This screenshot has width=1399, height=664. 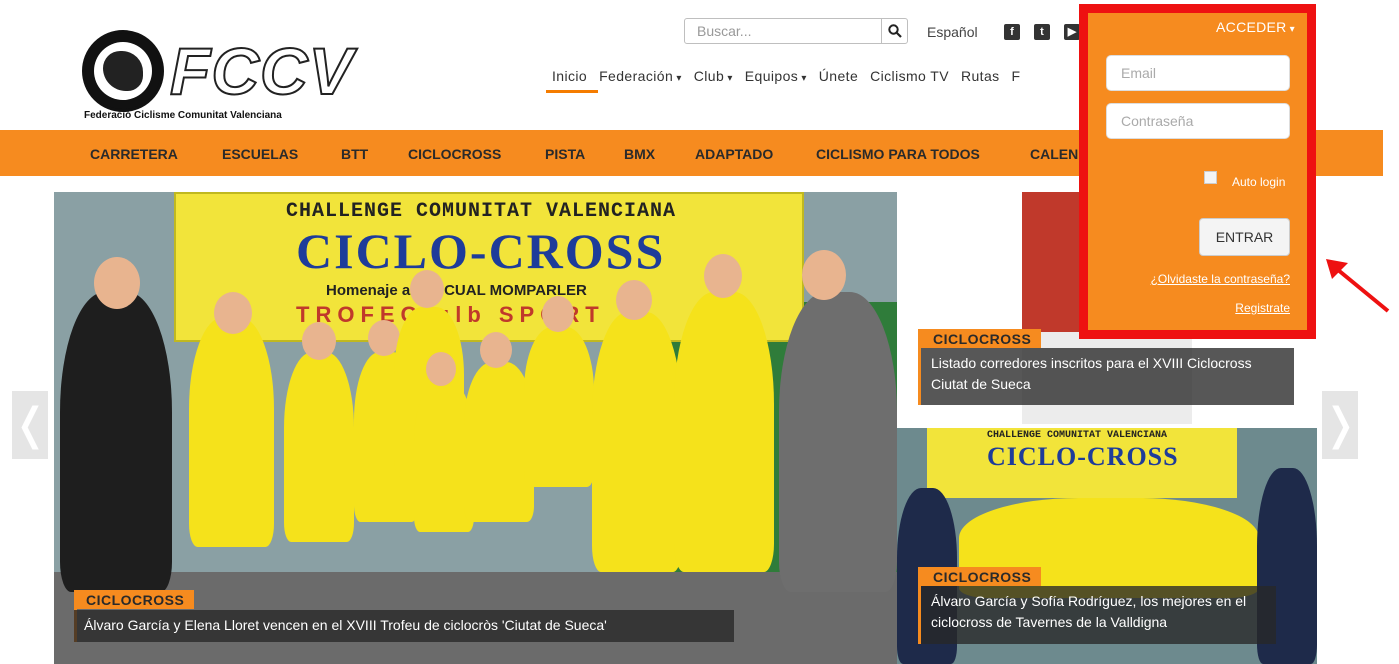 I want to click on search-box, so click(x=796, y=31).